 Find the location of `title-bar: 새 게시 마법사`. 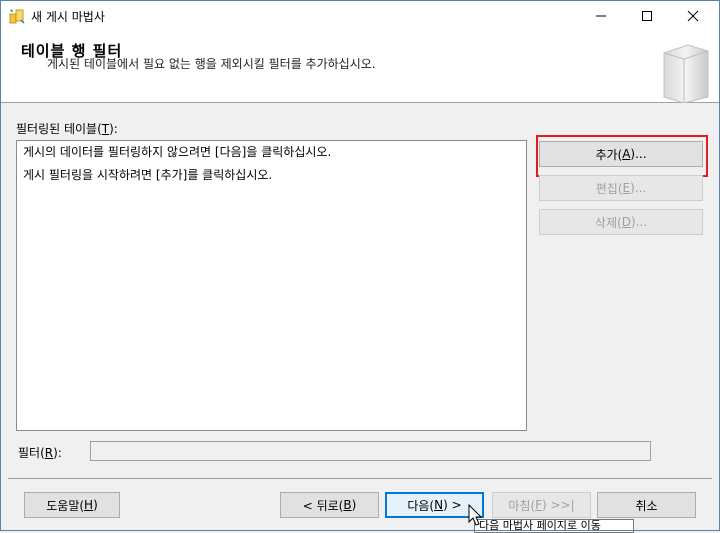

title-bar: 새 게시 마법사 is located at coordinates (360, 15).